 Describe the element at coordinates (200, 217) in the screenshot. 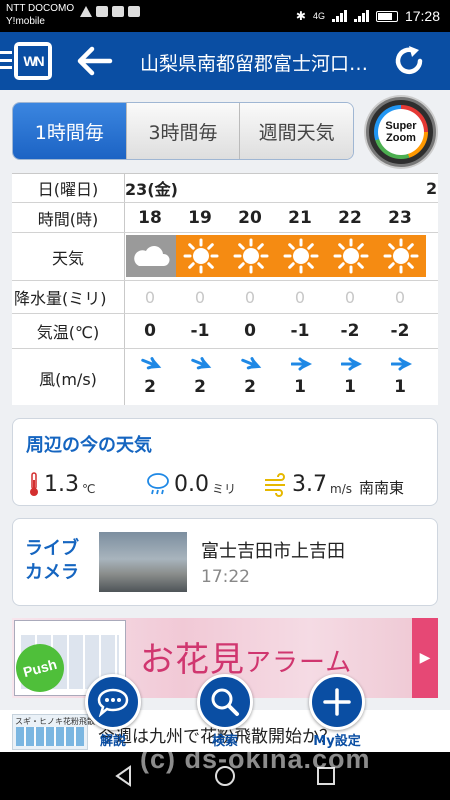

I see `hour-cell: 19` at that location.